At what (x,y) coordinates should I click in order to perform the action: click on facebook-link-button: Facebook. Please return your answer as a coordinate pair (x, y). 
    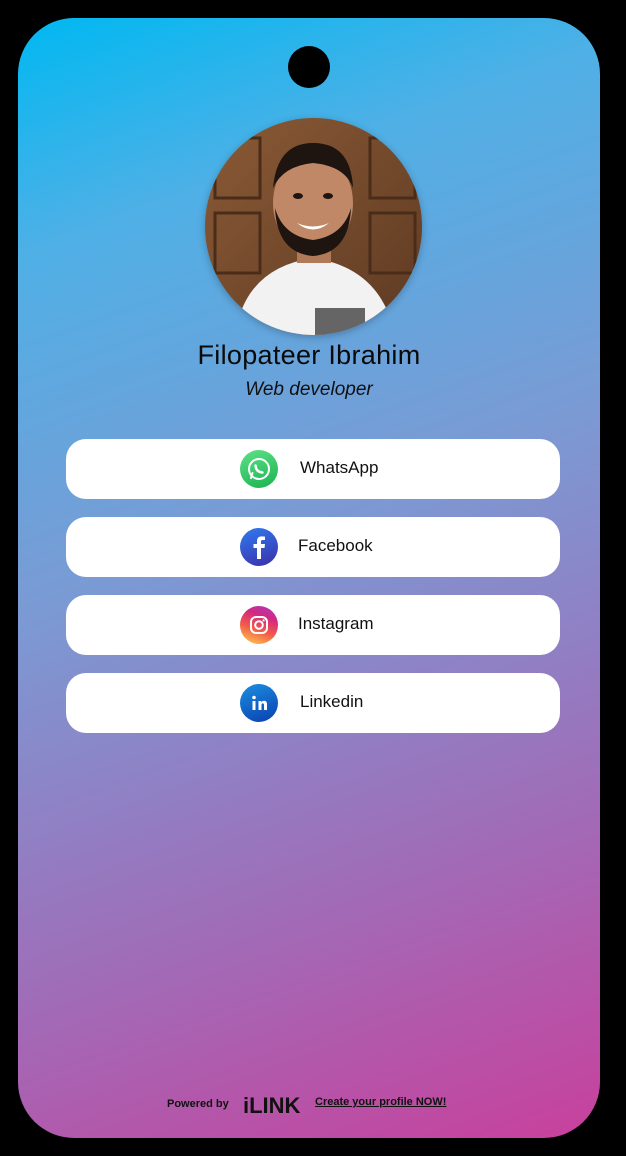
    Looking at the image, I should click on (313, 547).